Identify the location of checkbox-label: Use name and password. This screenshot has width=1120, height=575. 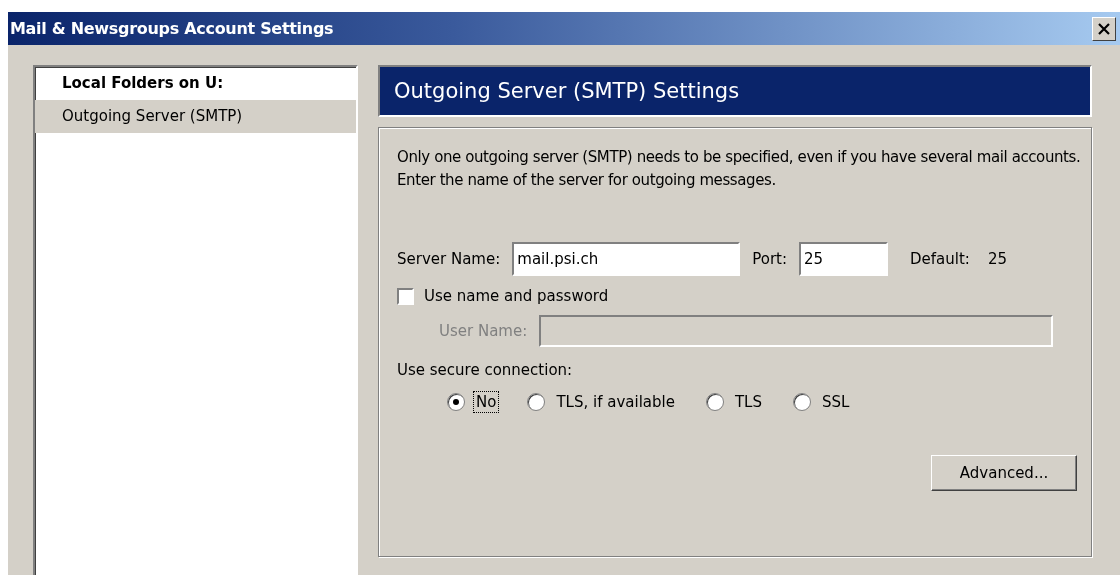
(516, 296).